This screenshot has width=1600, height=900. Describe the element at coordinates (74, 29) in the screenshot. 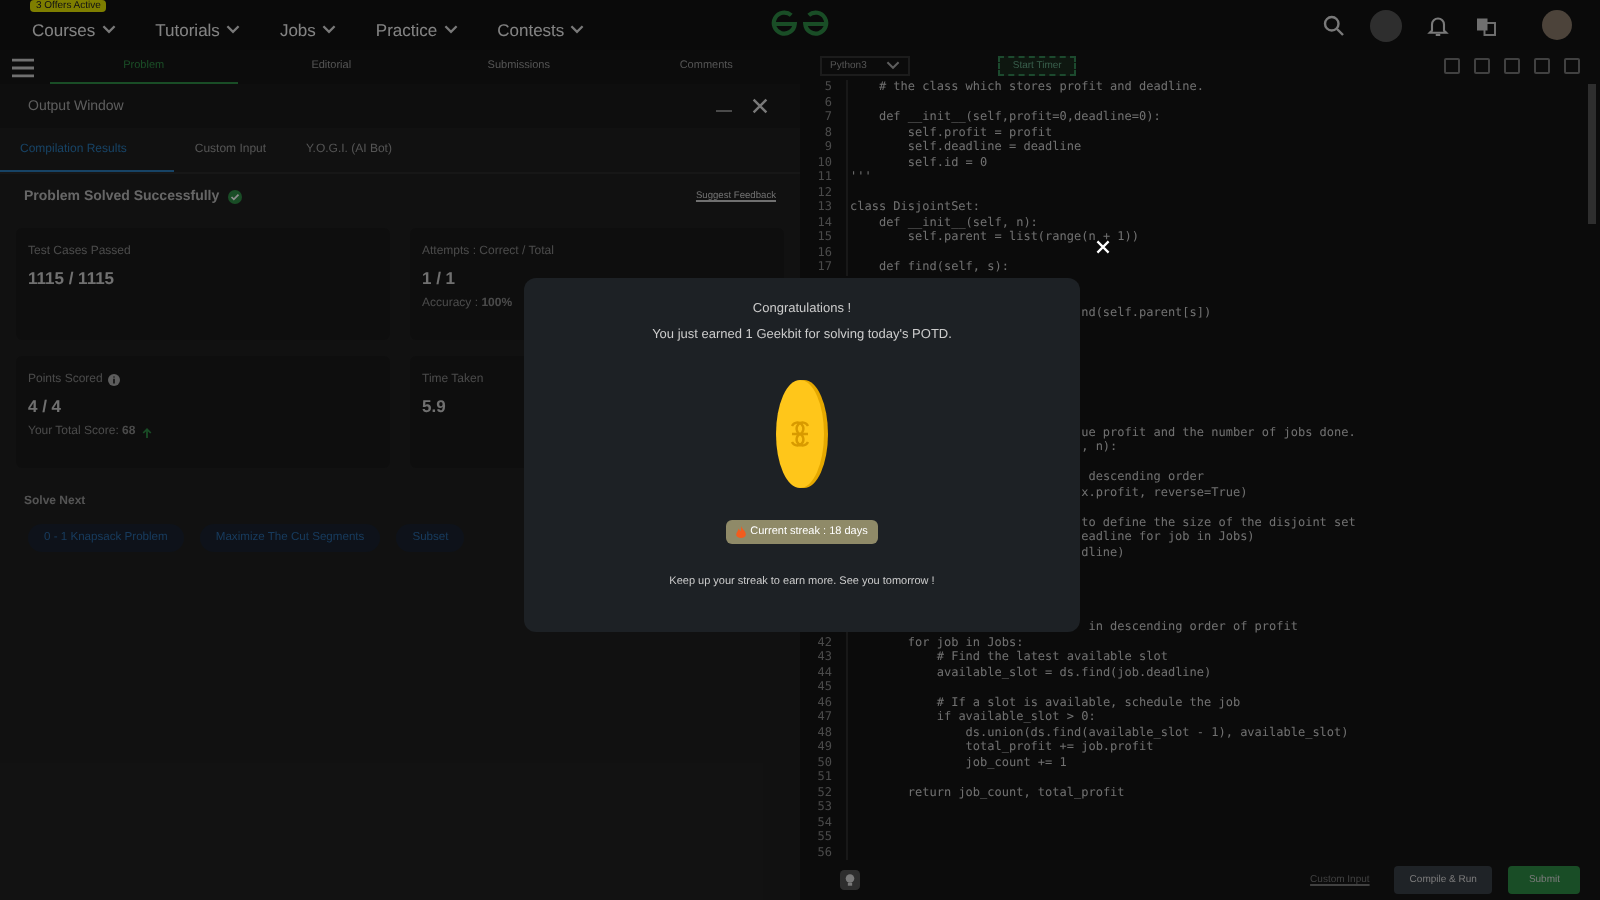

I see `nav-menu-item: Courses` at that location.